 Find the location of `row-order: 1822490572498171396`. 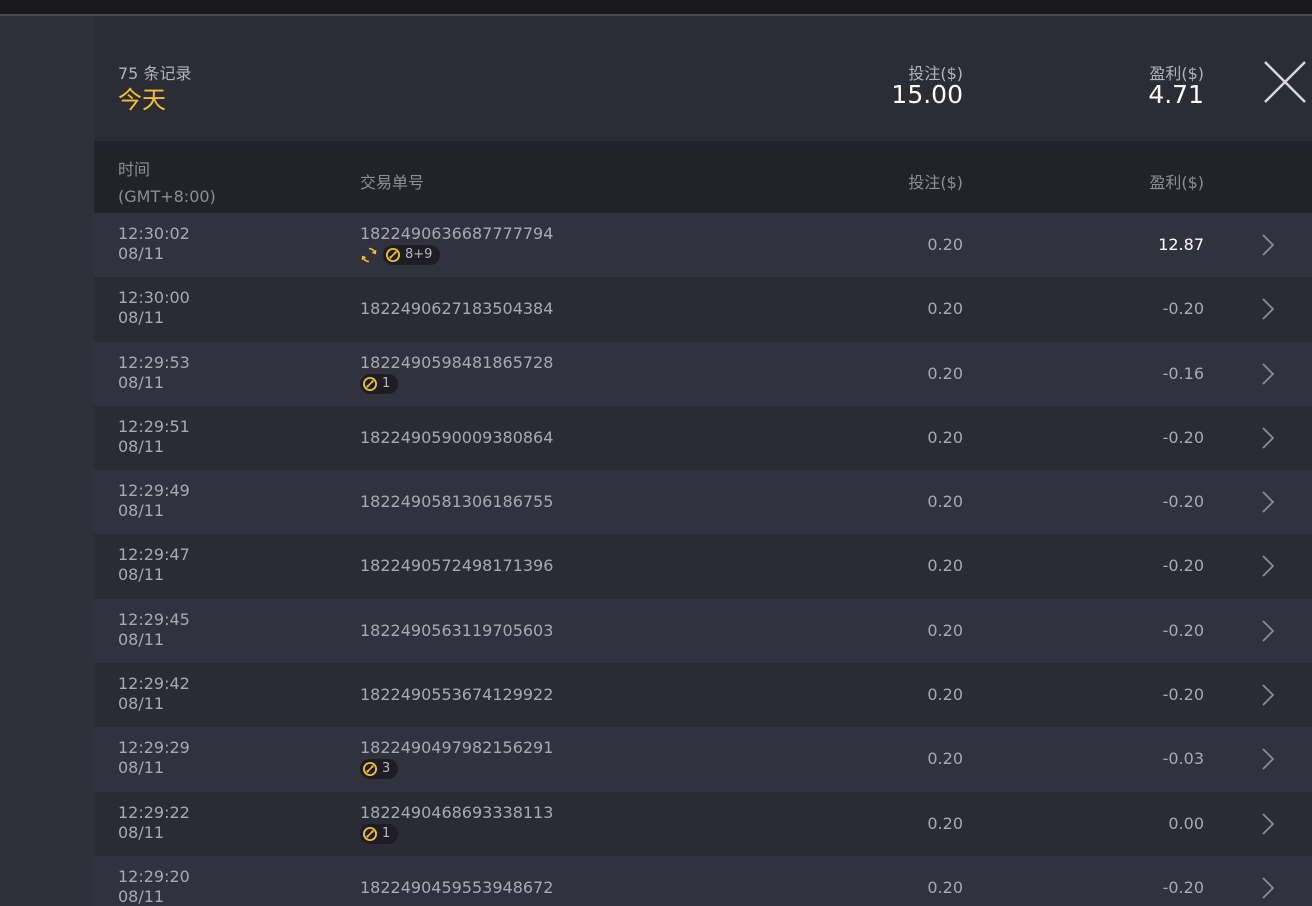

row-order: 1822490572498171396 is located at coordinates (456, 566).